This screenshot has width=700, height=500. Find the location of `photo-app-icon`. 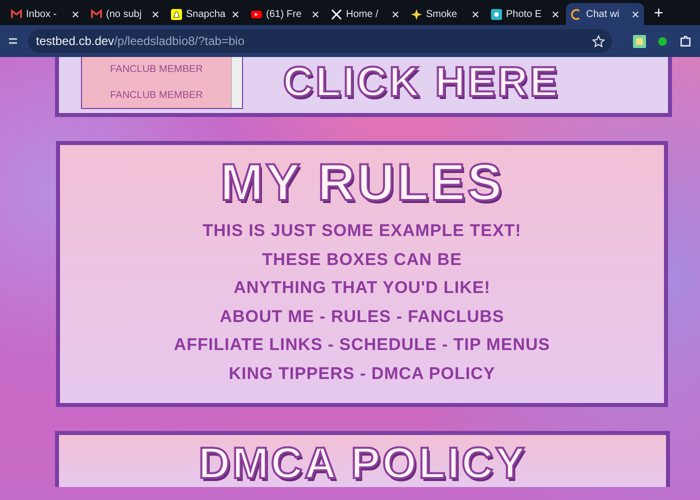

photo-app-icon is located at coordinates (496, 14).